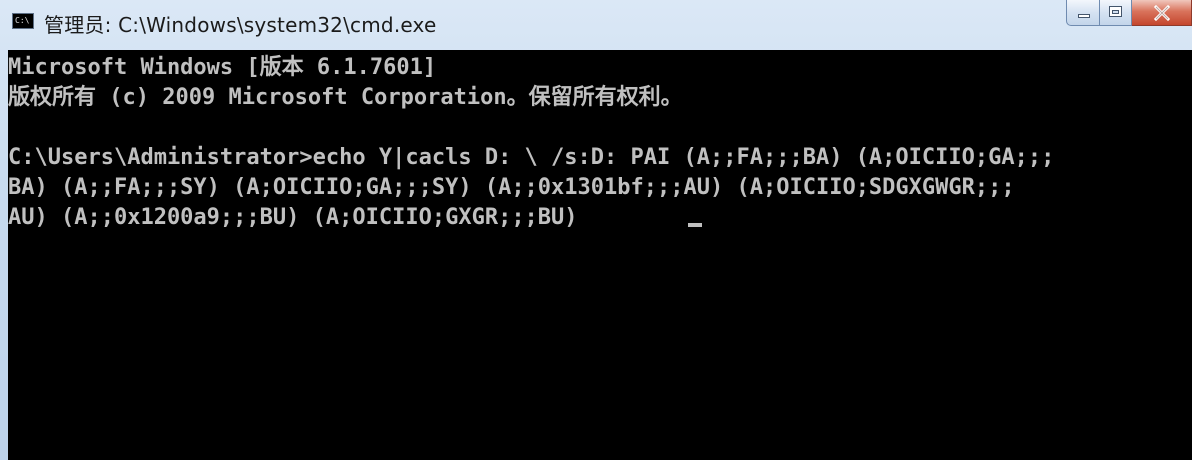  What do you see at coordinates (1083, 13) in the screenshot?
I see `minimize-button` at bounding box center [1083, 13].